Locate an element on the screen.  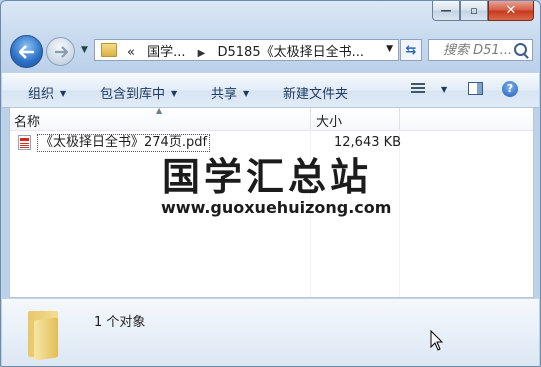
navigation-bar: ▼ « 国学... ▶ D5185《太极择日全书... ▼ ⇆ is located at coordinates (270, 51).